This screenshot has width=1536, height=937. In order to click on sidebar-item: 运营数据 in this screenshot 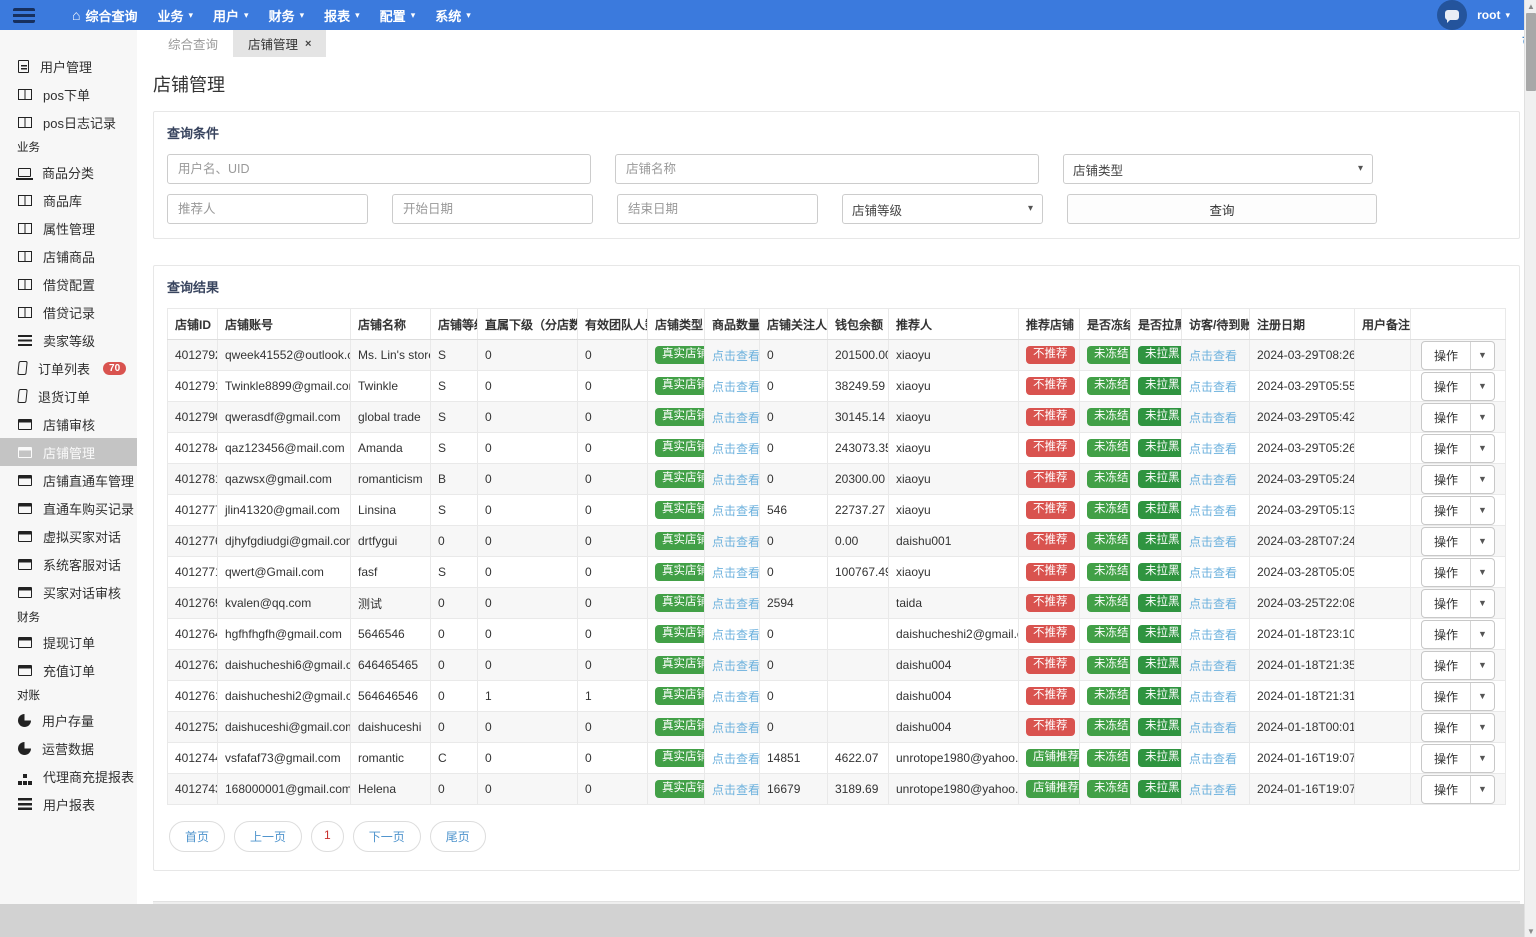, I will do `click(68, 748)`.